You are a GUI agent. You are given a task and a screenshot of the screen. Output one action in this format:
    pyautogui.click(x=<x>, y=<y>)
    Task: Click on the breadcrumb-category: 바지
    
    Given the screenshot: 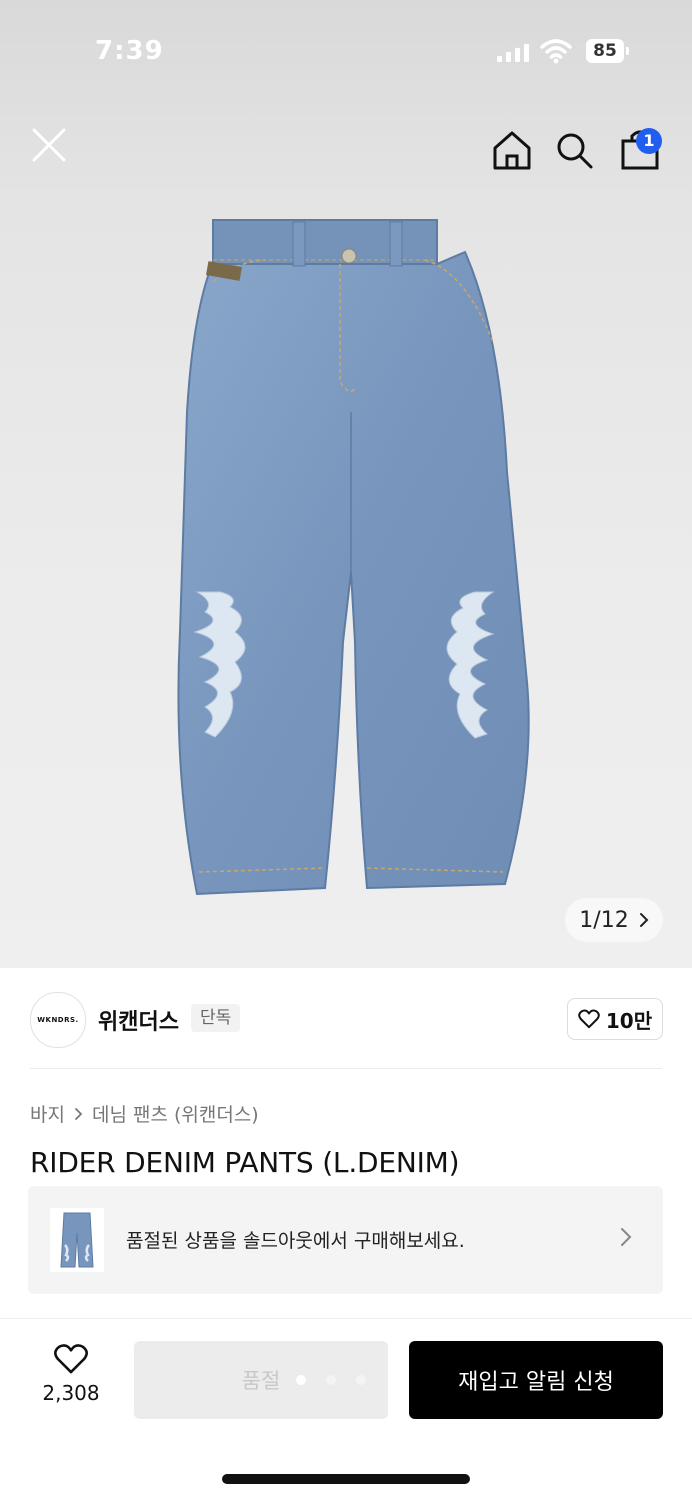 What is the action you would take?
    pyautogui.click(x=47, y=1113)
    